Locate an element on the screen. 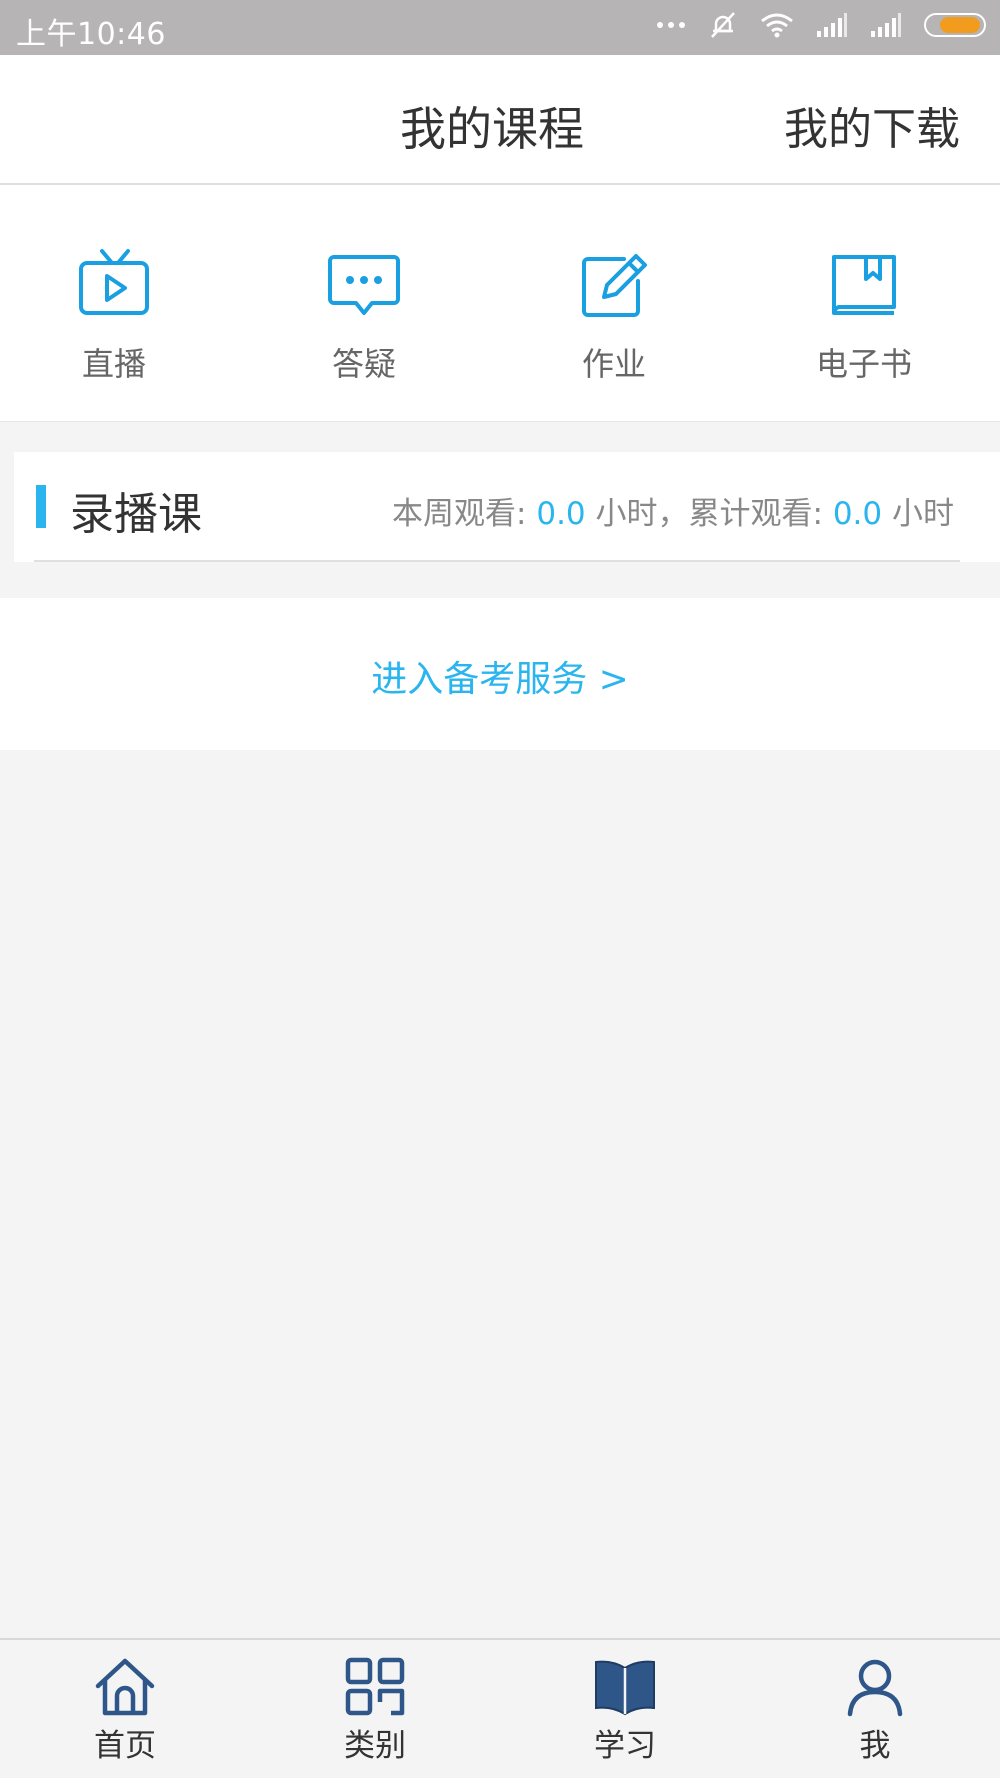 The width and height of the screenshot is (1000, 1778). recorded-course-card: 录播课 本周观看: 0.0 小时，累计观看: 0.0 小时 is located at coordinates (507, 507).